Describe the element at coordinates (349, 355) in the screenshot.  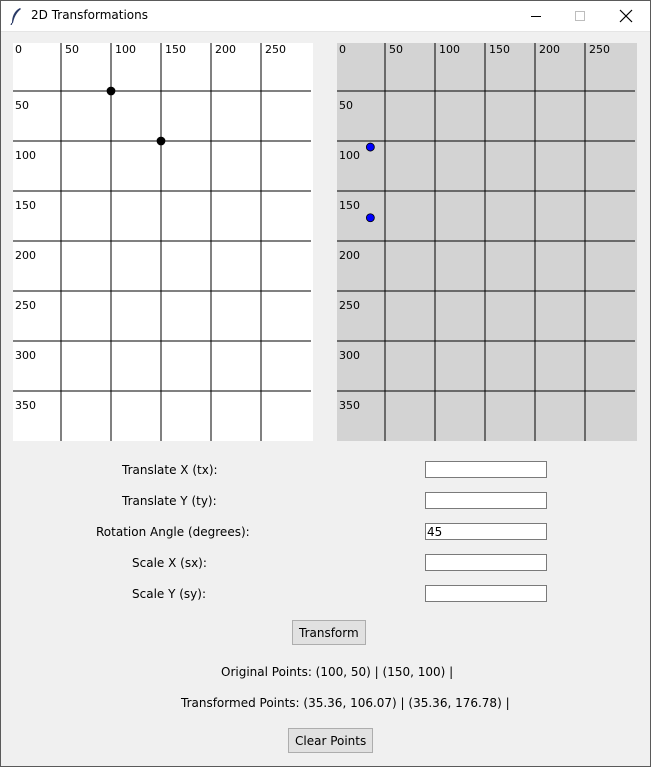
I see `transformed-y-tick-label: 300` at that location.